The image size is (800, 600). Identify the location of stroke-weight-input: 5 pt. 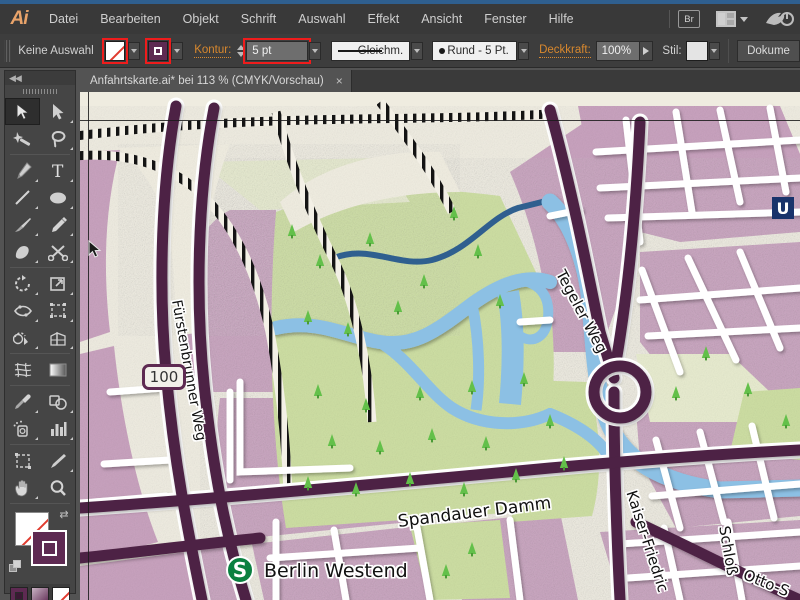
(277, 50).